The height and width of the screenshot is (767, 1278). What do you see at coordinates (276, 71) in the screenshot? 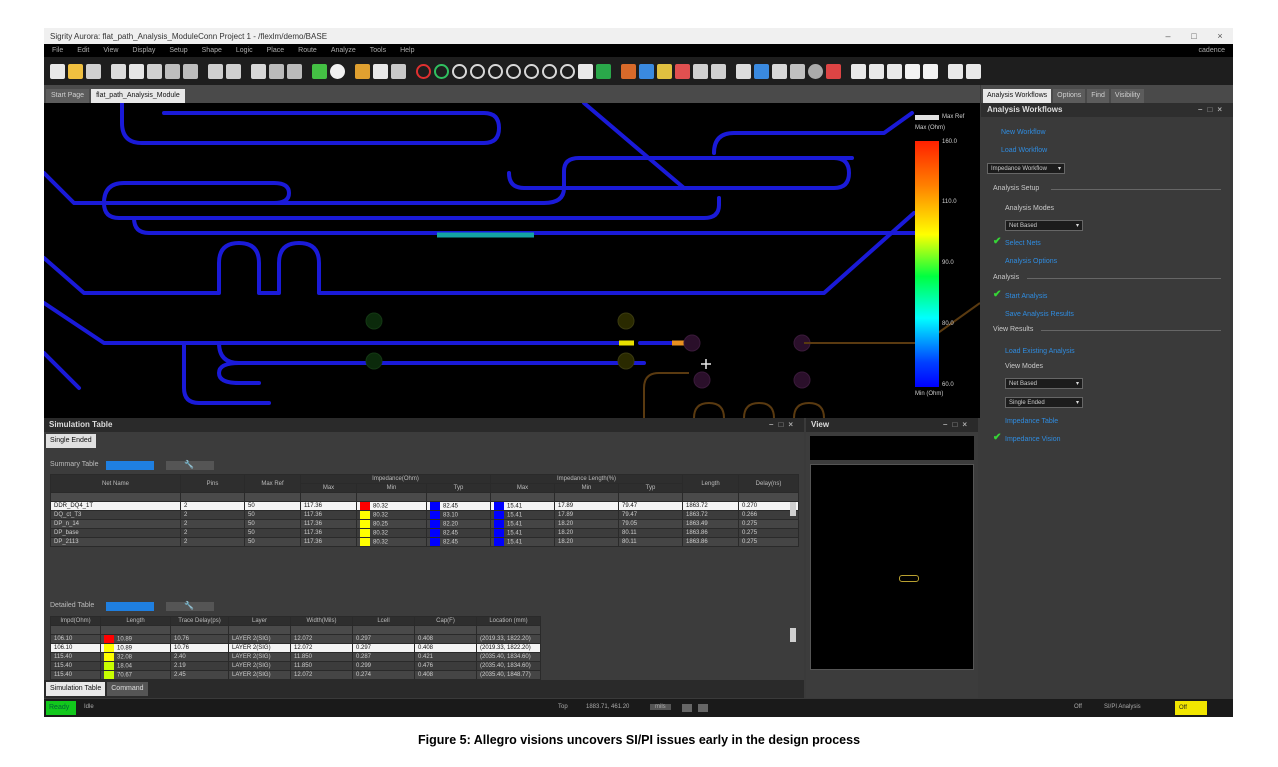
I see `grid-icon` at bounding box center [276, 71].